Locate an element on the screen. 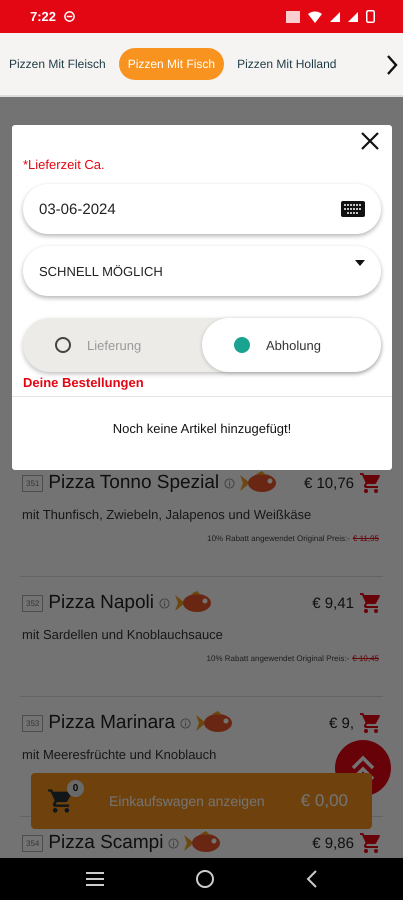 The height and width of the screenshot is (900, 403). category-tab: Pizzen Mit Fleisch is located at coordinates (57, 64).